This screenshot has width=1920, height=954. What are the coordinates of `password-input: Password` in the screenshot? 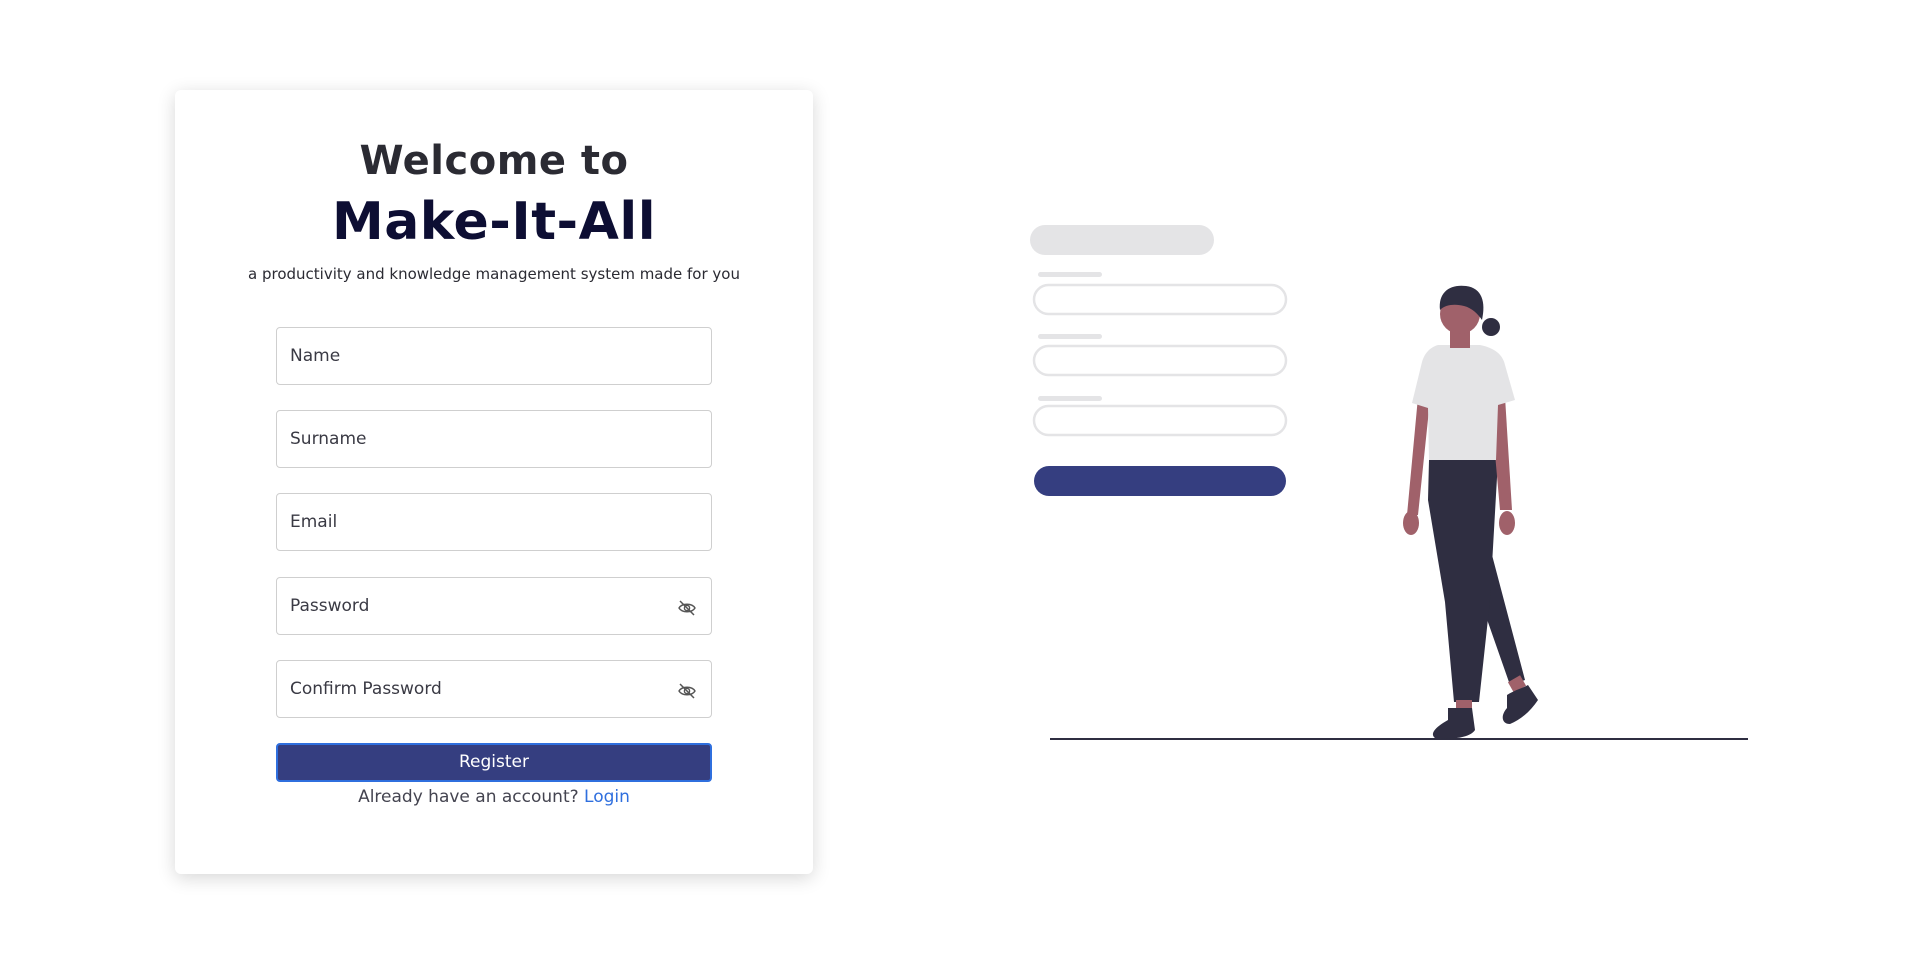 It's located at (494, 606).